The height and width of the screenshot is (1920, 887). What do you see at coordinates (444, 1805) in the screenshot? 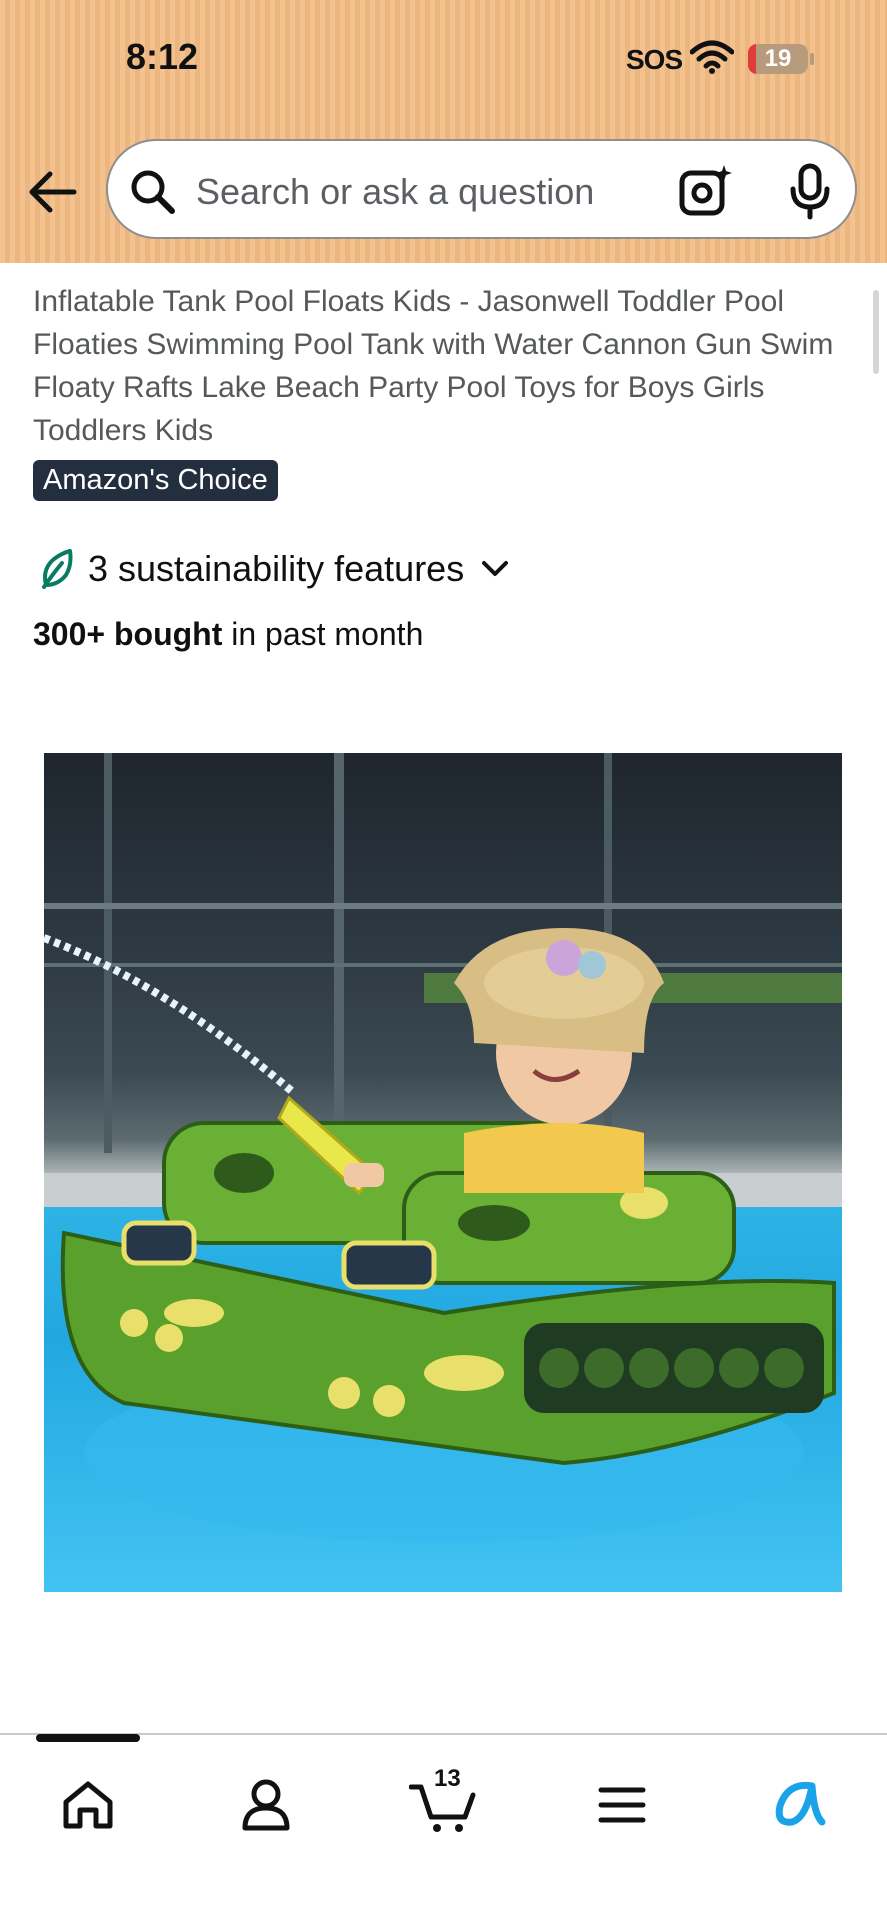
I see `cart-icon: 13` at bounding box center [444, 1805].